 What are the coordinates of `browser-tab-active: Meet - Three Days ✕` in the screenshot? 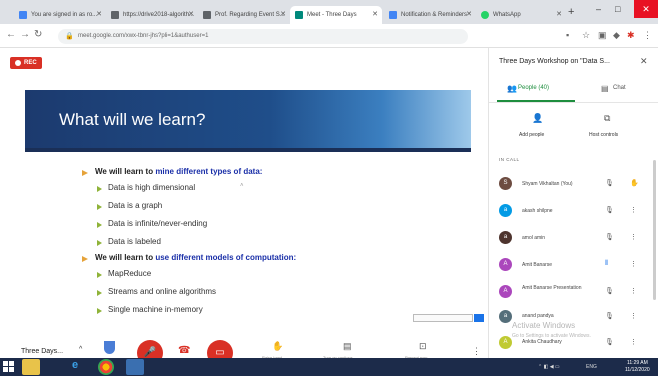 It's located at (336, 15).